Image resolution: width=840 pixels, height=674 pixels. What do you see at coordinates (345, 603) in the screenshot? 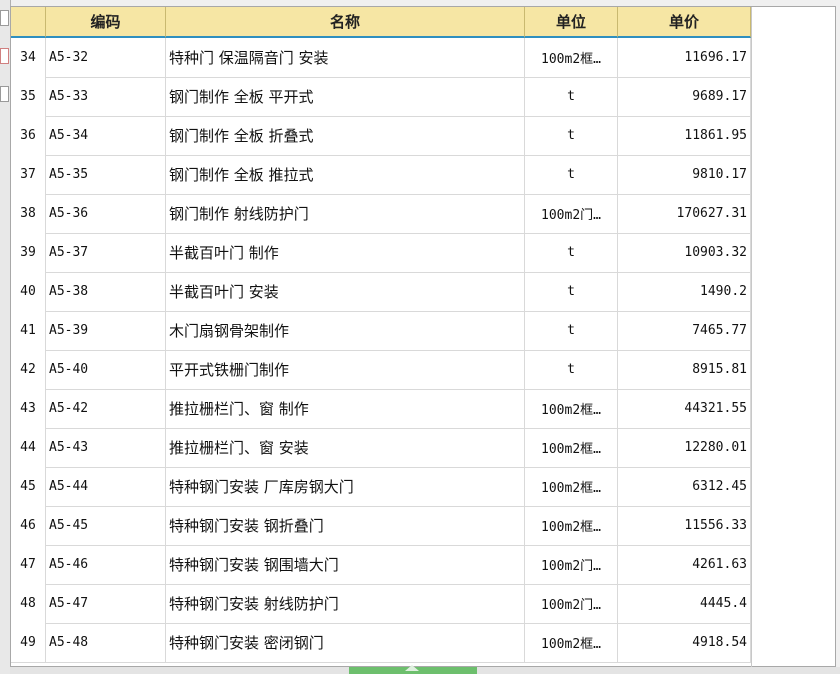
I see `name-cell: 特种钢门安装 射线防护门` at bounding box center [345, 603].